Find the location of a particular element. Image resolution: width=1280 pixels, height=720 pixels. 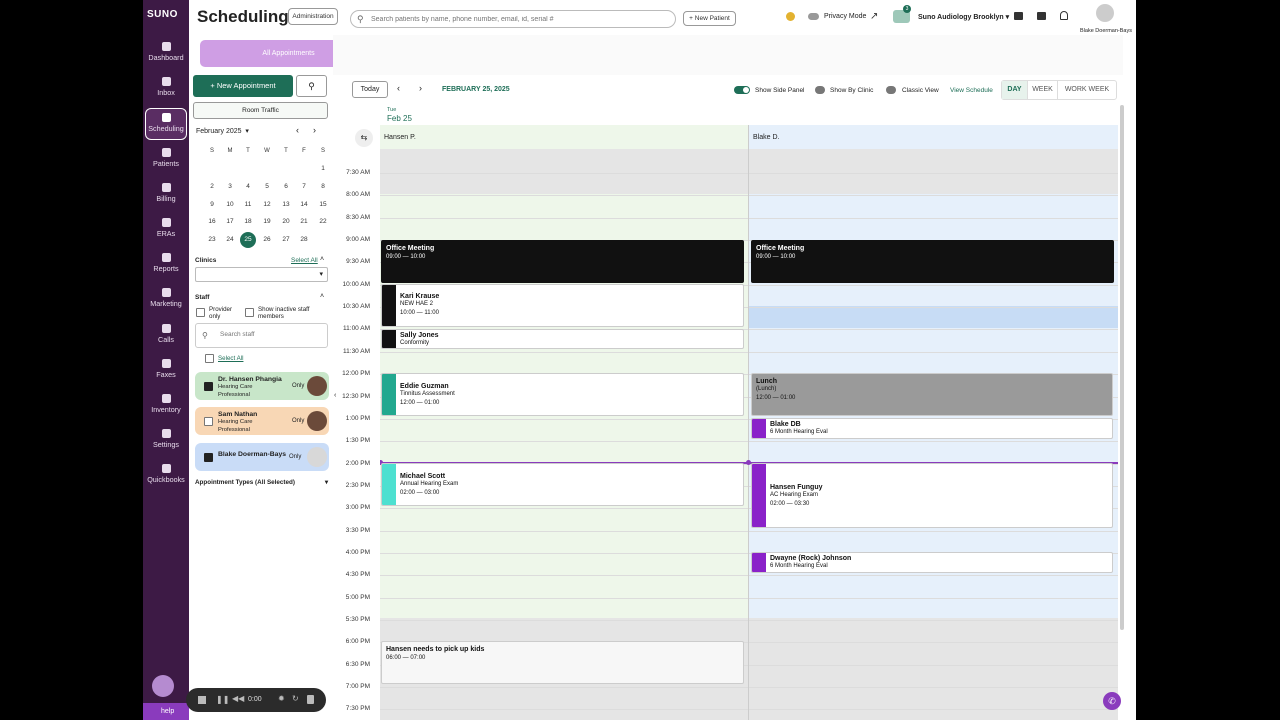

clinics-select-all-link: Select All is located at coordinates (304, 260).